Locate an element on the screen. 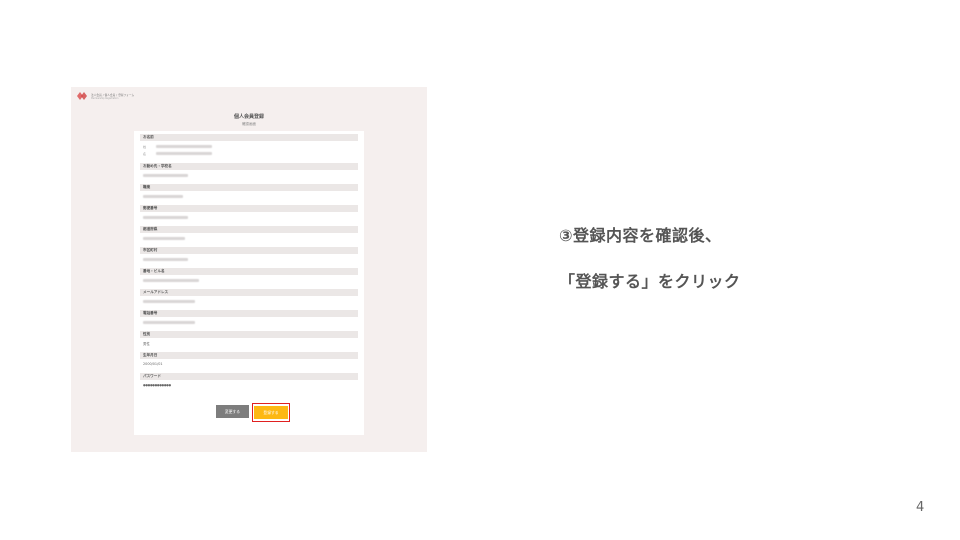 The image size is (960, 540). mei-label: 名 is located at coordinates (145, 154).